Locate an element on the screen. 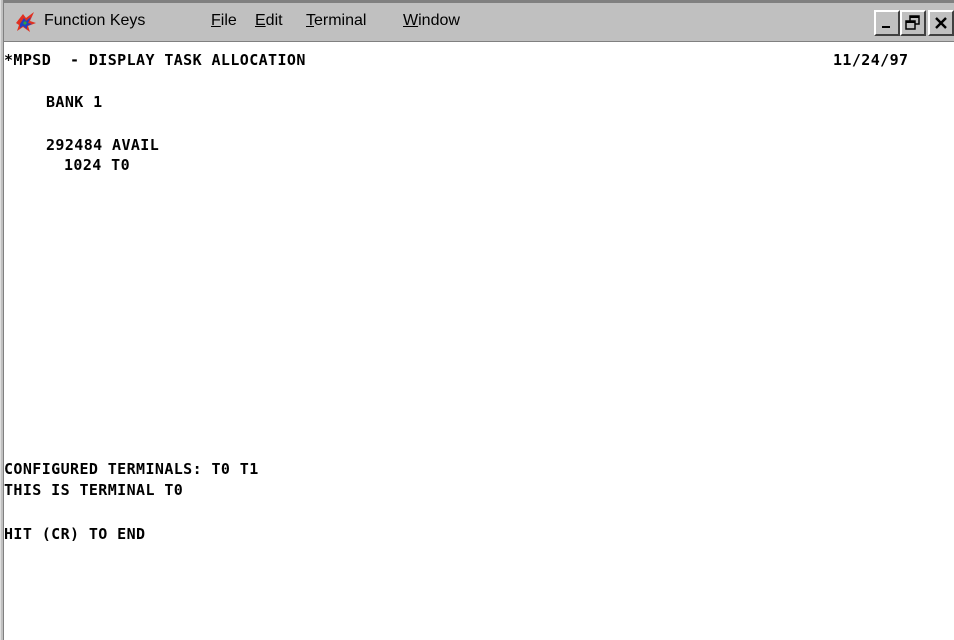 The width and height of the screenshot is (954, 640). close-icon is located at coordinates (941, 23).